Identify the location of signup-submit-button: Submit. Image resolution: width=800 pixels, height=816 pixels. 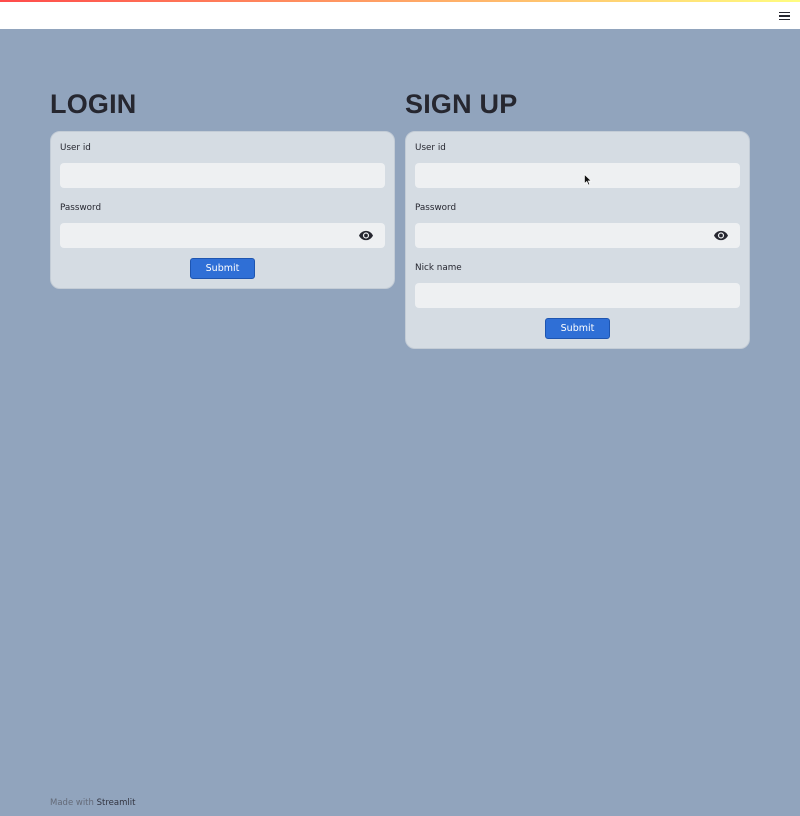
(577, 328).